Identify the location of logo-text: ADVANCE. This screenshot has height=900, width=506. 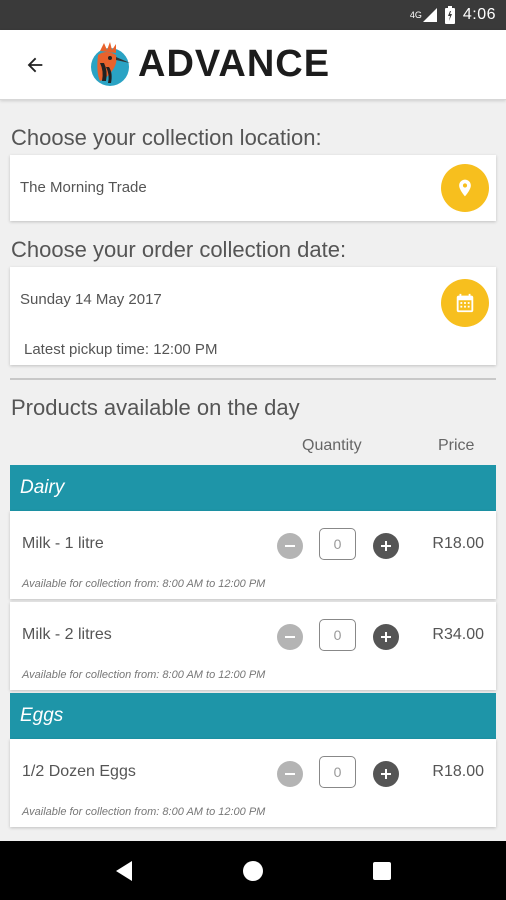
(234, 64).